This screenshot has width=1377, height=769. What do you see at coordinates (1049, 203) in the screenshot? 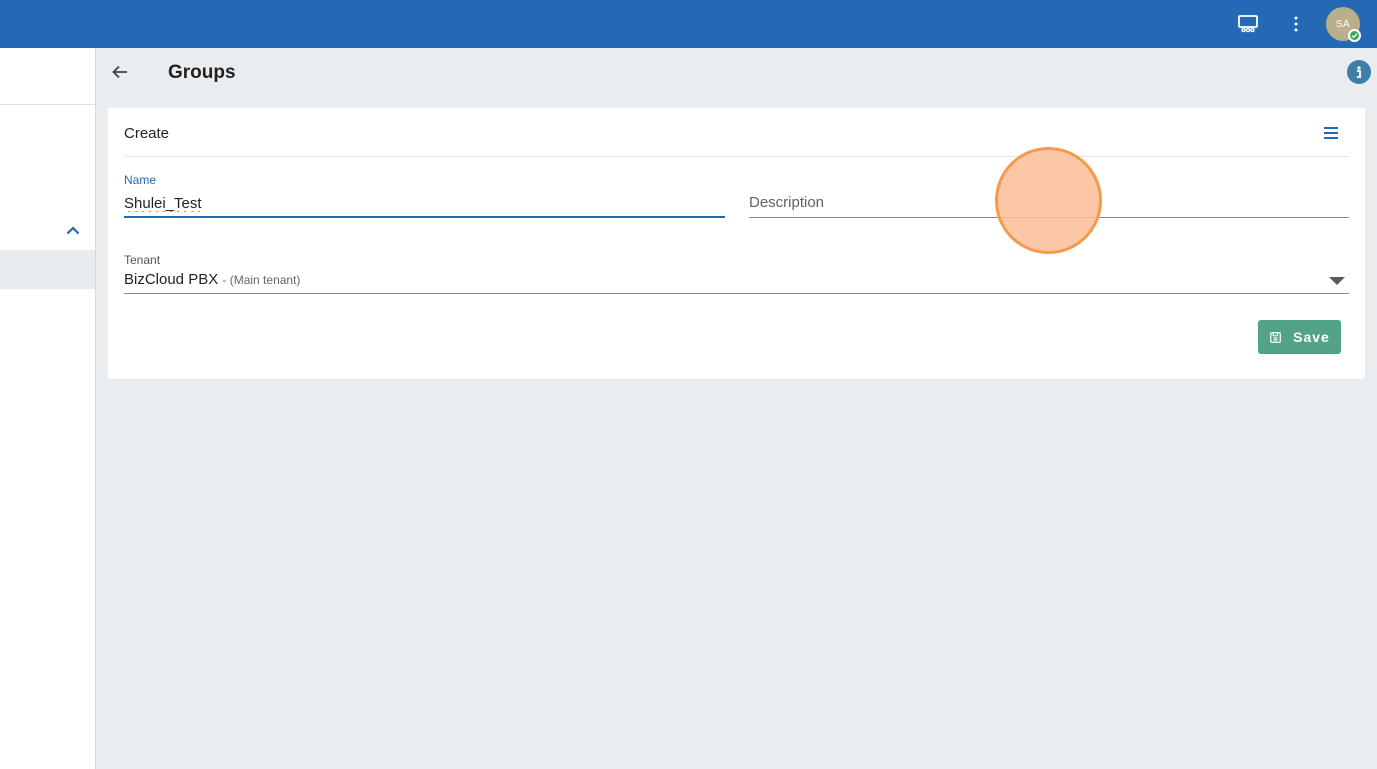
I see `description-input` at bounding box center [1049, 203].